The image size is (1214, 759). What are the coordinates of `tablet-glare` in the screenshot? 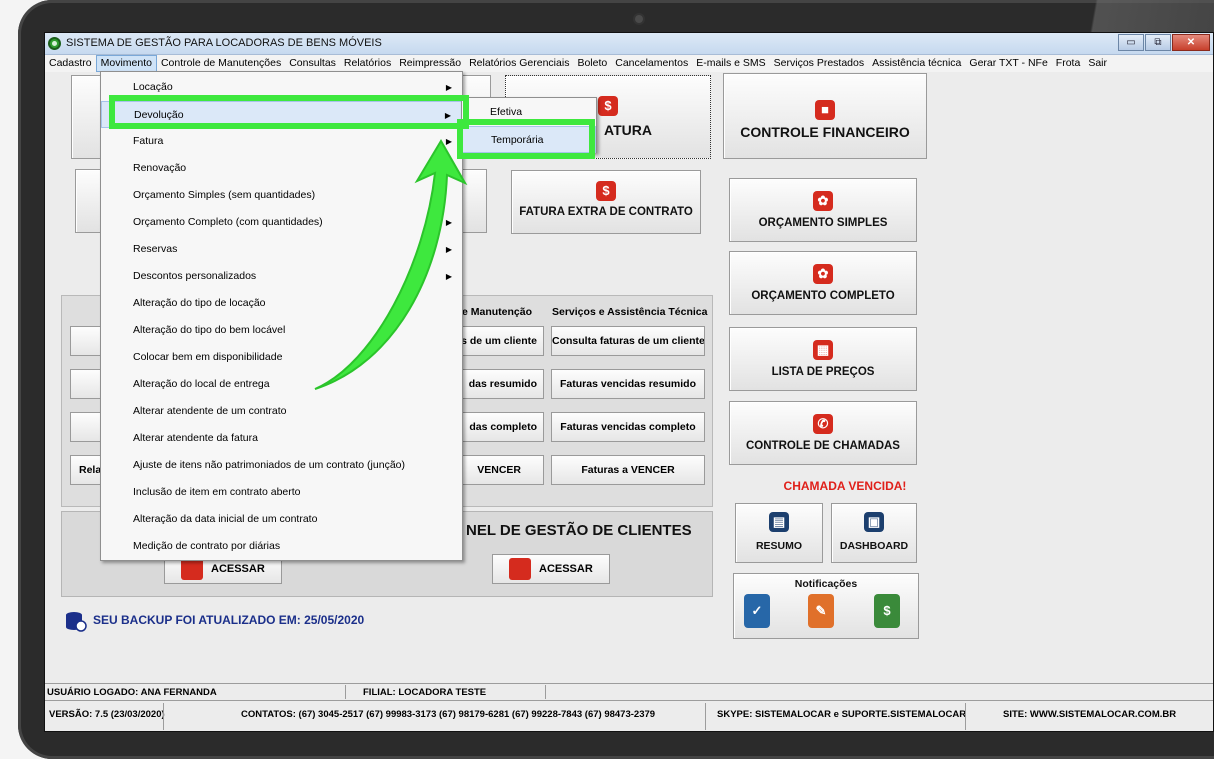 It's located at (1121, 16).